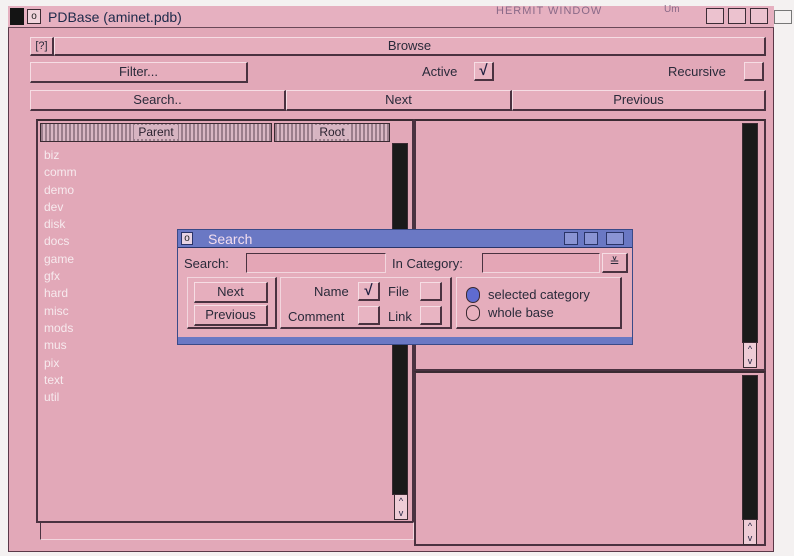  Describe the element at coordinates (750, 233) in the screenshot. I see `entry-list-scrollbar` at that location.